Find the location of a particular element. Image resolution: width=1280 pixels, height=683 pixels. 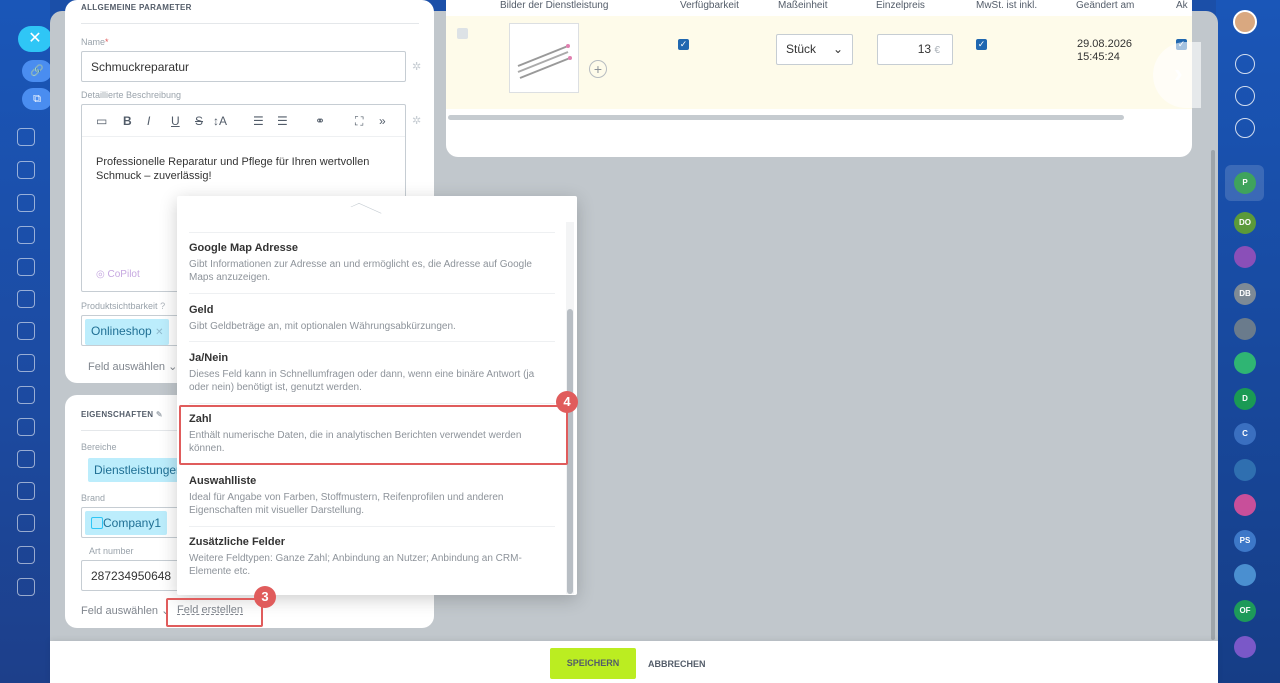

strikethrough-icon: S is located at coordinates (199, 121).